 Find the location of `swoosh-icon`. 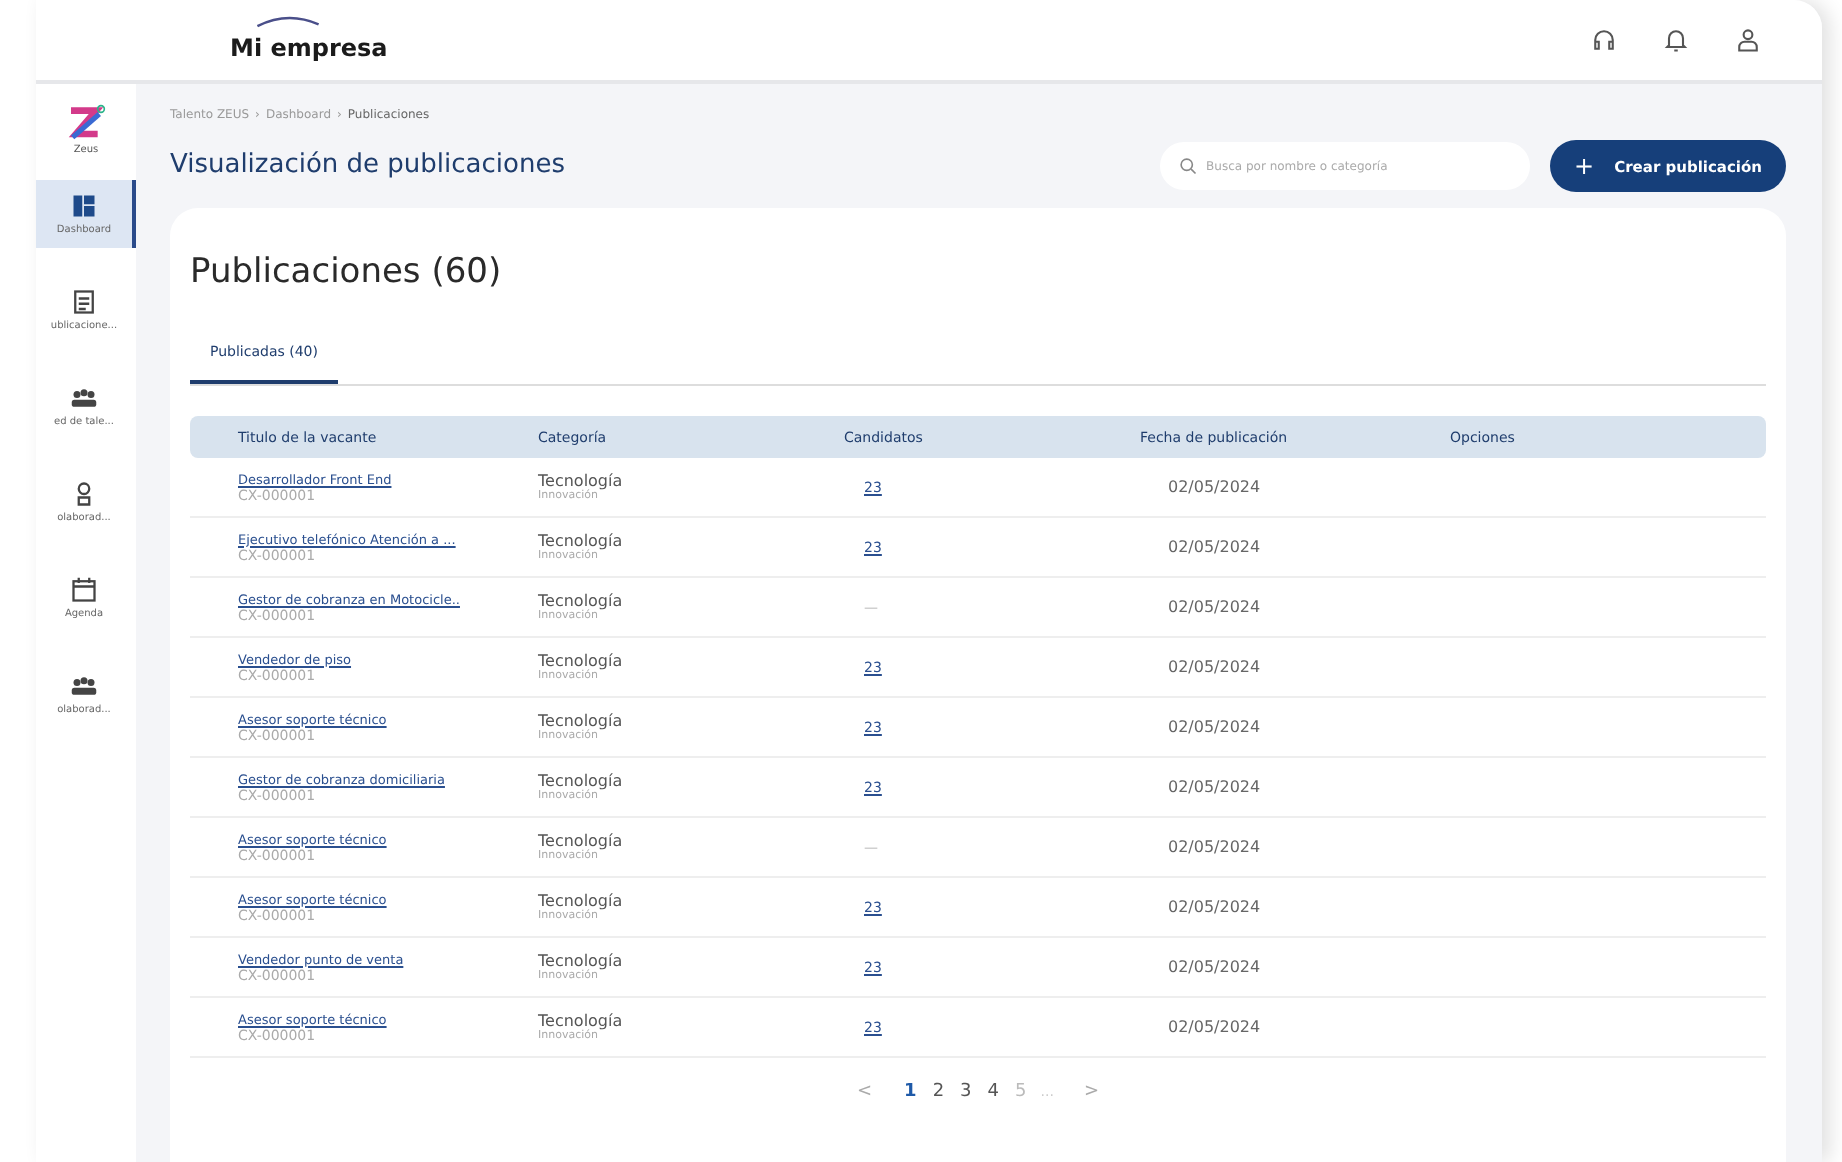

swoosh-icon is located at coordinates (288, 20).